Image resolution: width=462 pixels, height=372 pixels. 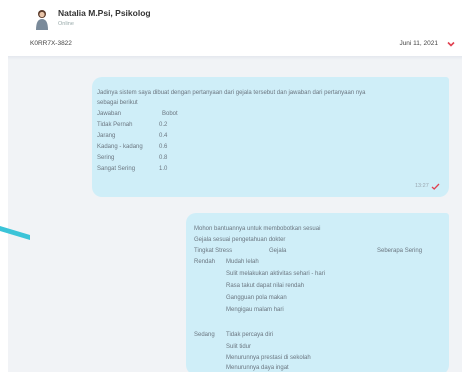 I want to click on symptom-item: Tidak percaya diri, so click(x=250, y=335).